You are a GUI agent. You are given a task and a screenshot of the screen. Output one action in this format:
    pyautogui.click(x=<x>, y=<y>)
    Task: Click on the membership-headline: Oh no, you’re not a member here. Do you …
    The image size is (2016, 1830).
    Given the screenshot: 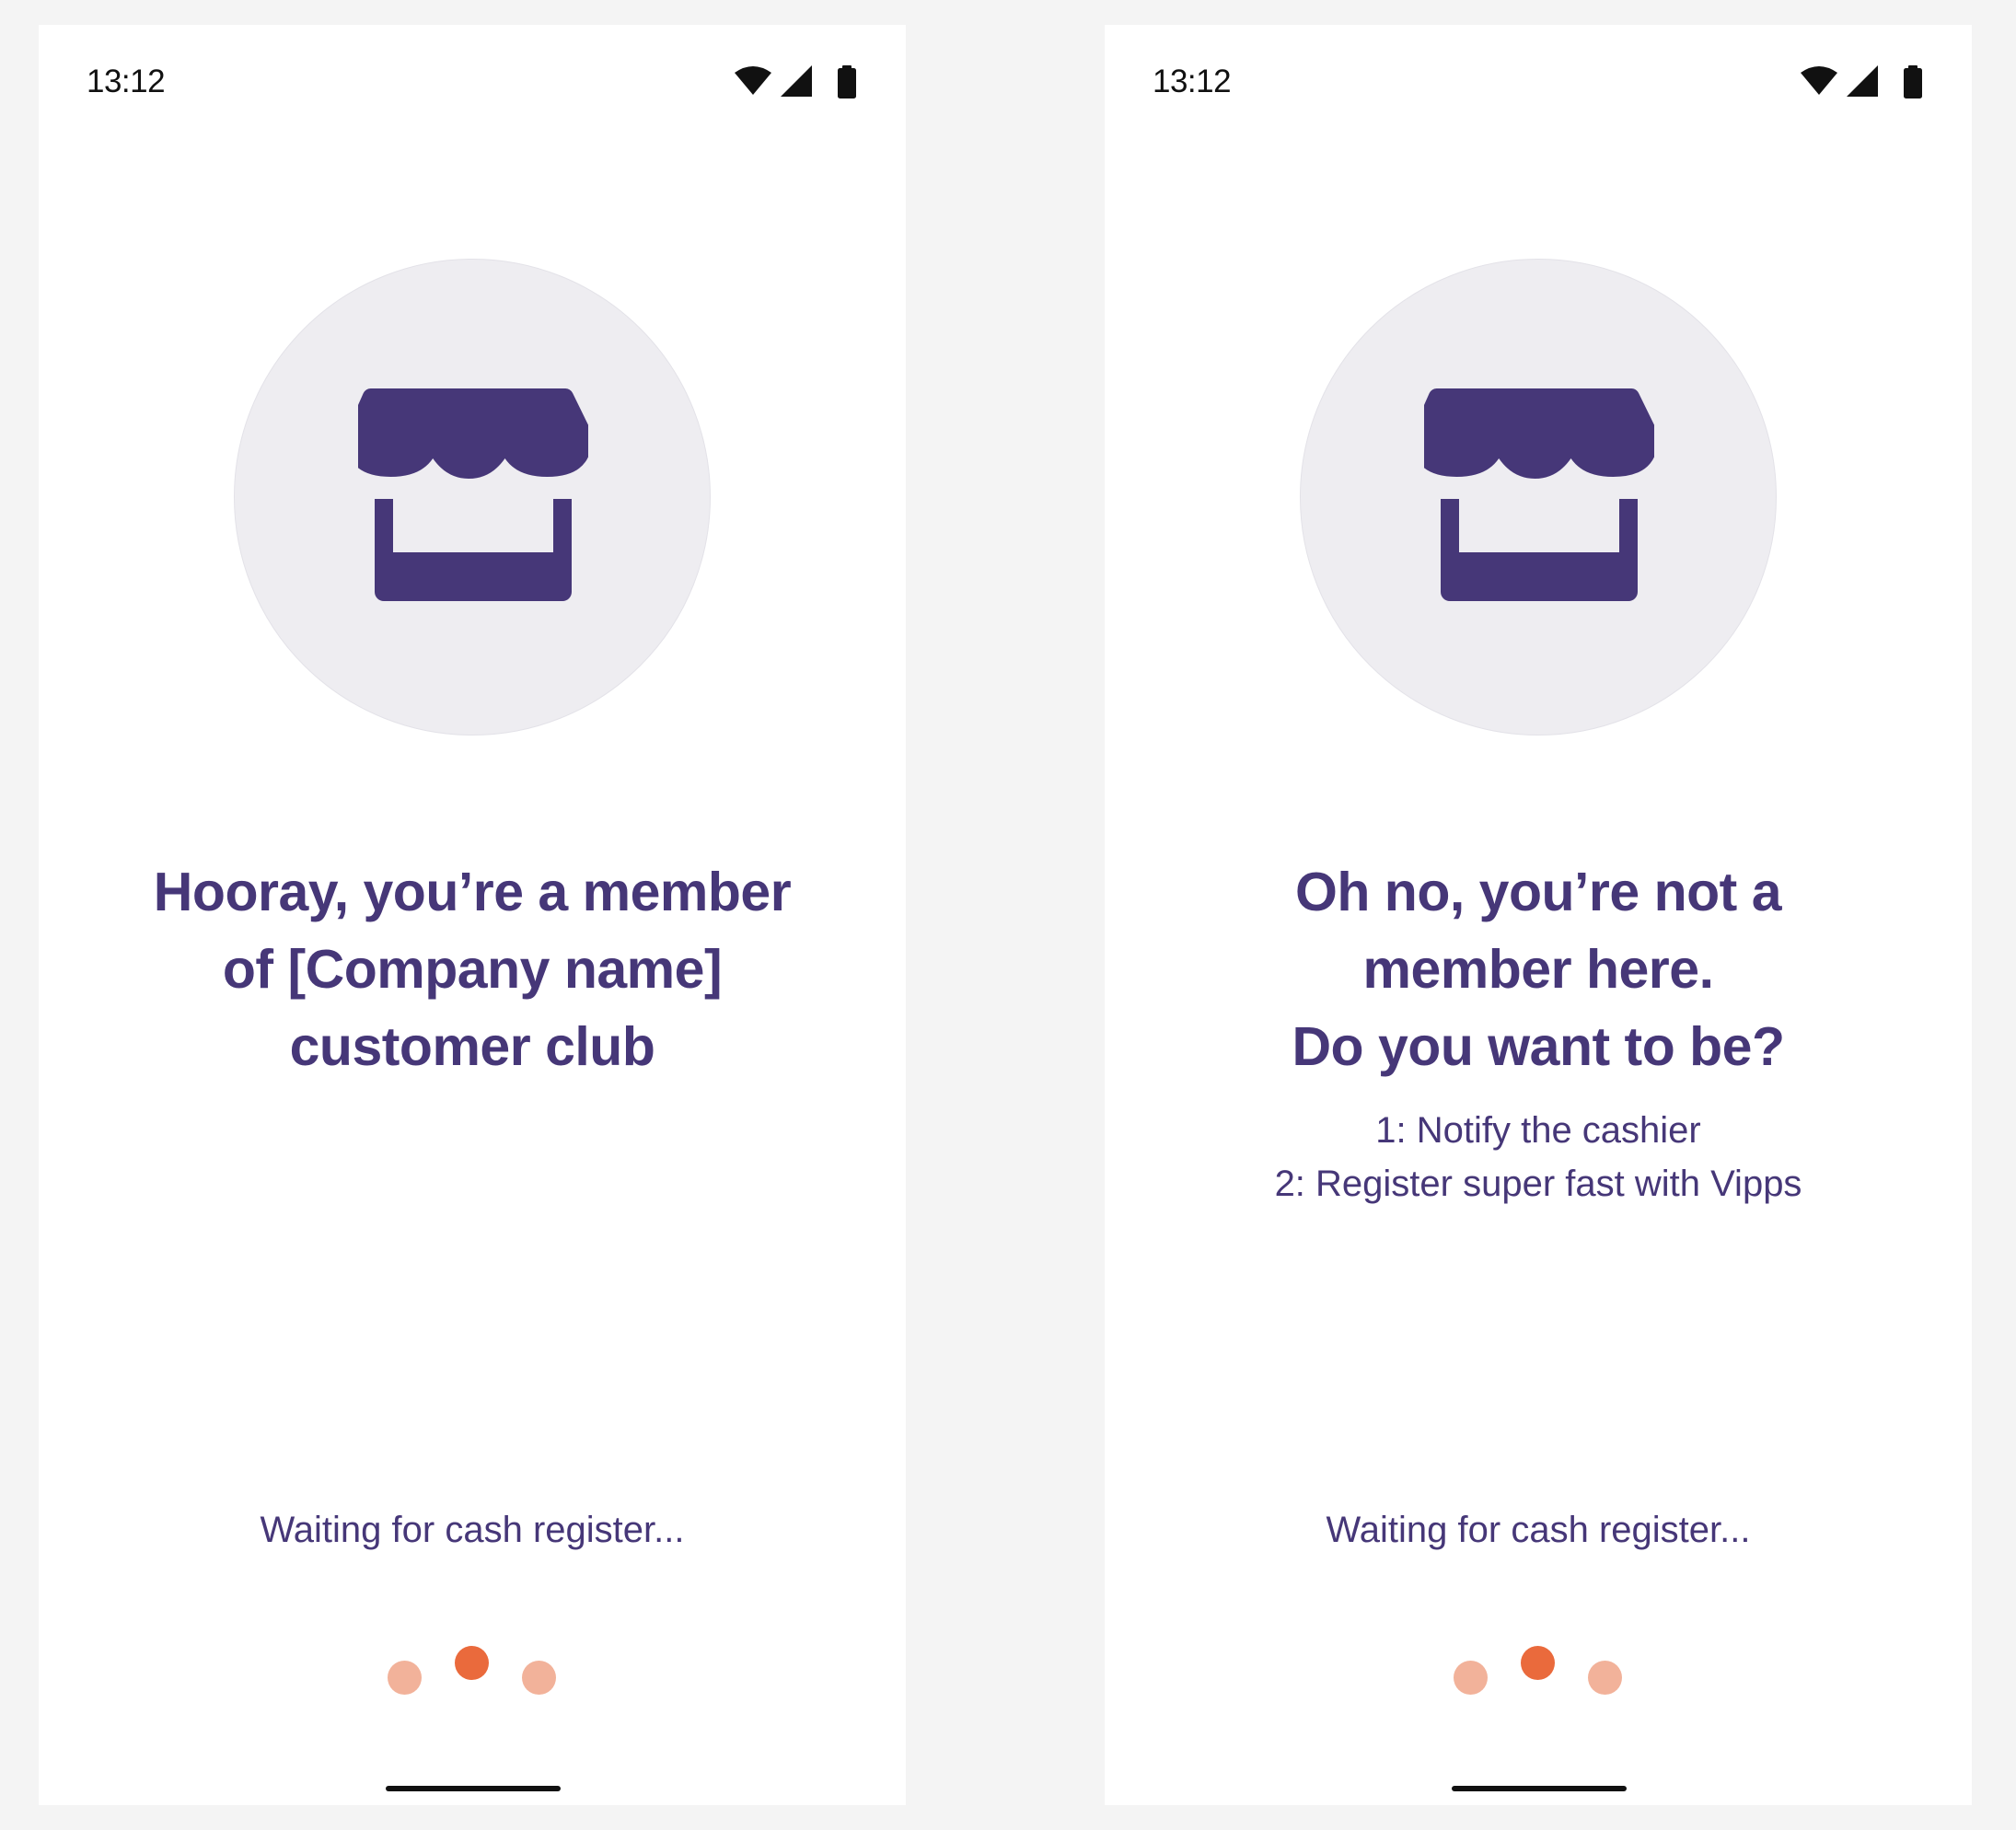 What is the action you would take?
    pyautogui.click(x=1538, y=969)
    